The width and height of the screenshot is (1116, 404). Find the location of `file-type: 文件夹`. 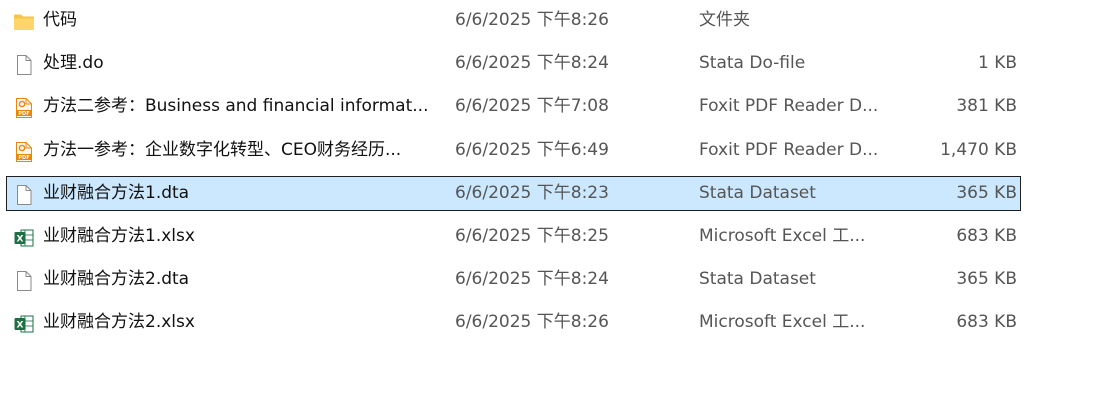

file-type: 文件夹 is located at coordinates (724, 20).